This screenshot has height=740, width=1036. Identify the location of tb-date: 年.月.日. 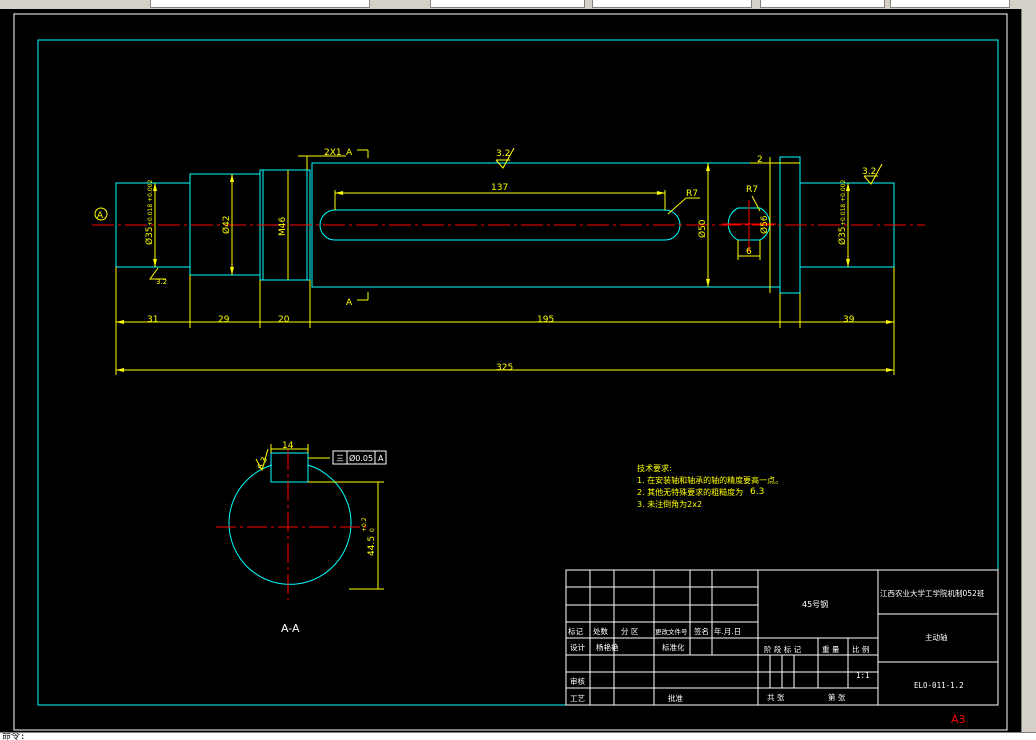
(727, 631).